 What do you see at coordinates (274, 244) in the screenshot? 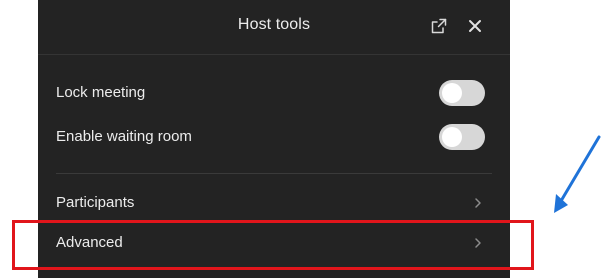
I see `advanced-row: Advanced` at bounding box center [274, 244].